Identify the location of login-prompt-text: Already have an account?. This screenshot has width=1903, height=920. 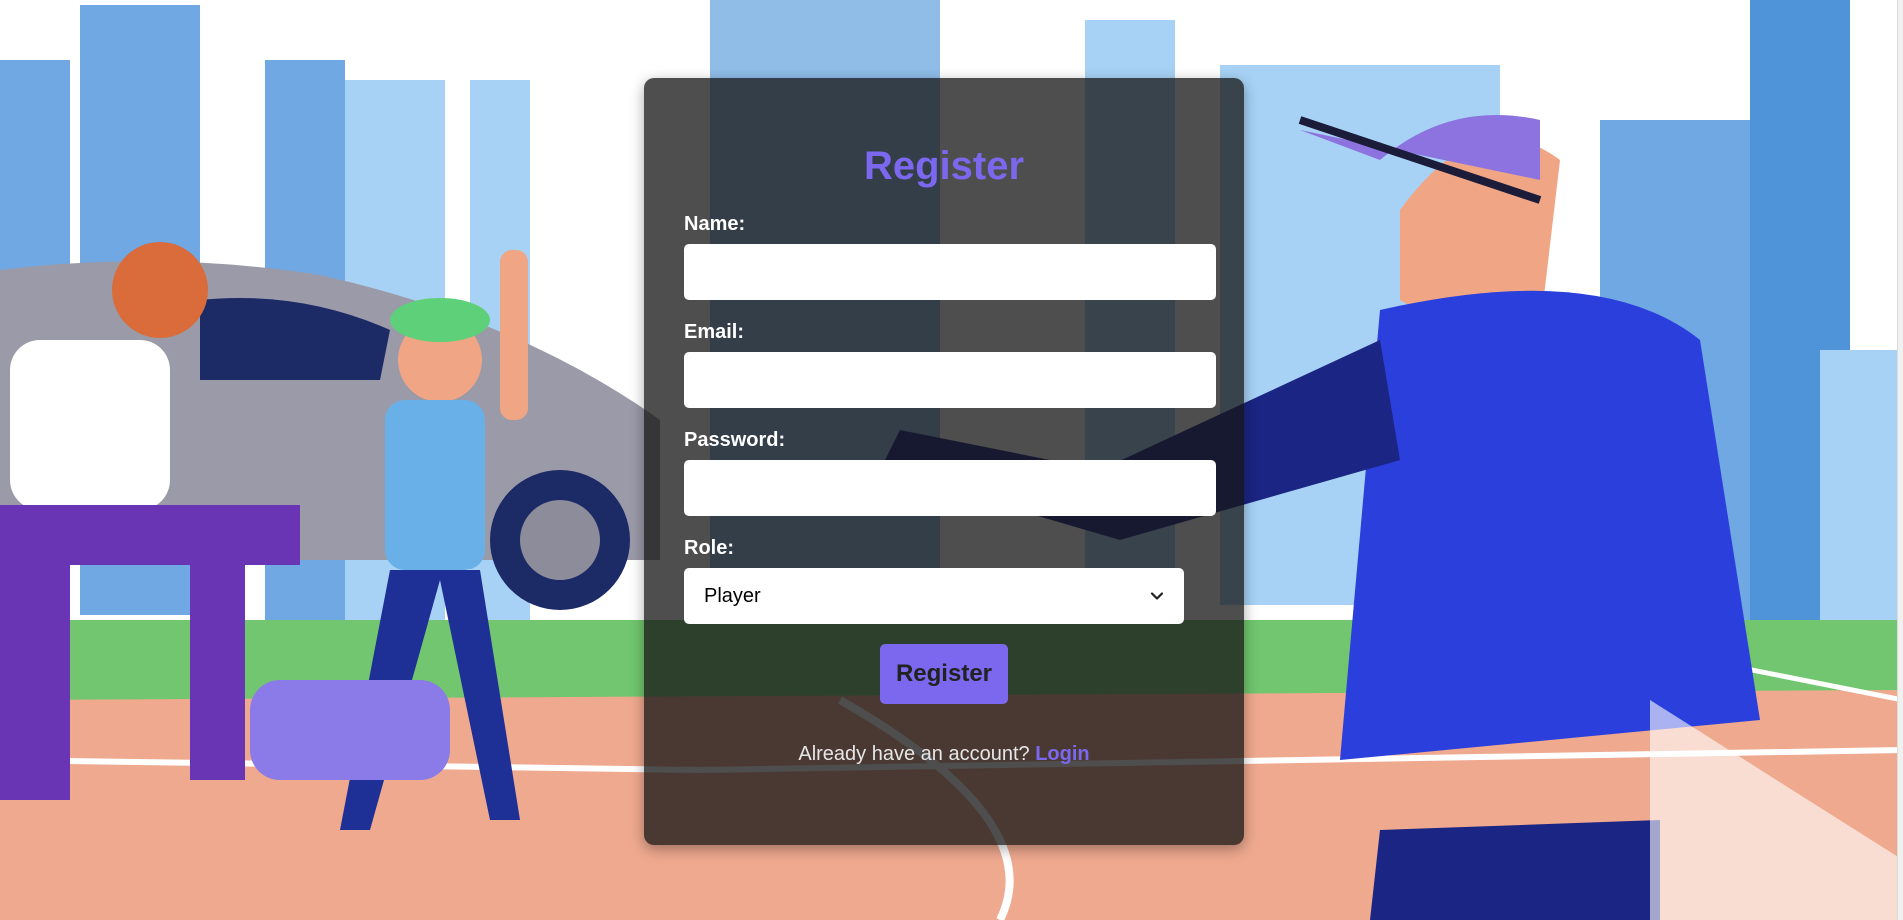
(917, 754).